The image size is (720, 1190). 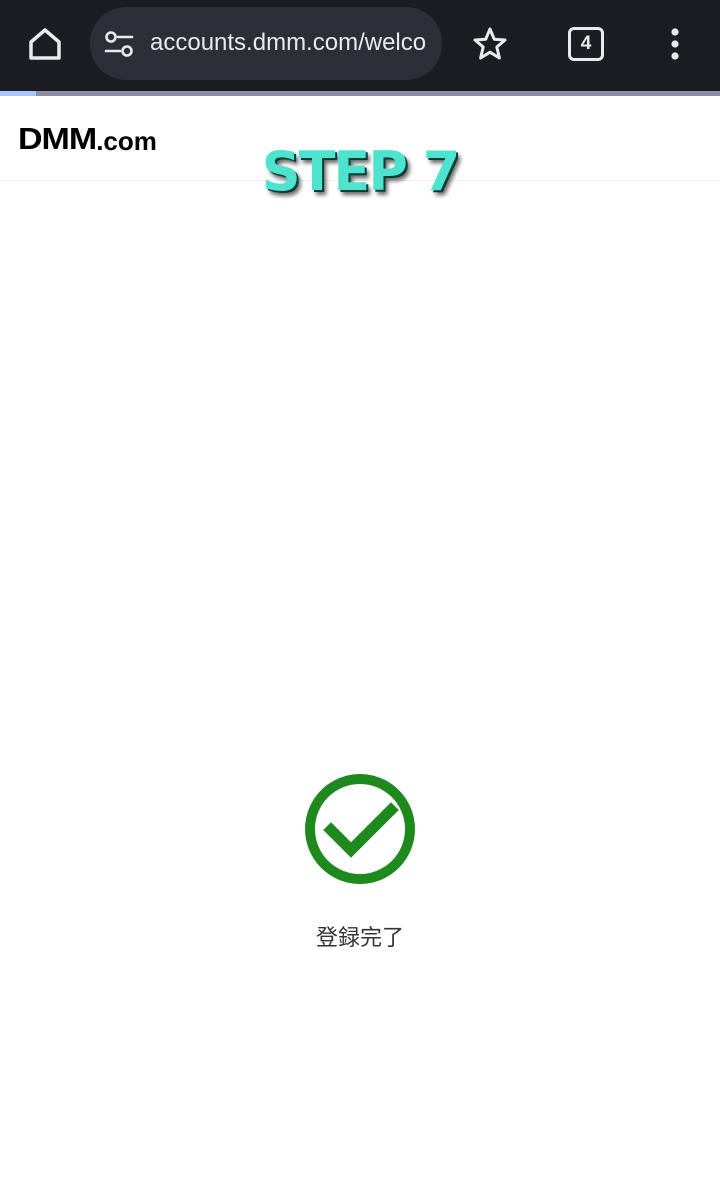 What do you see at coordinates (119, 44) in the screenshot?
I see `site-settings-icon` at bounding box center [119, 44].